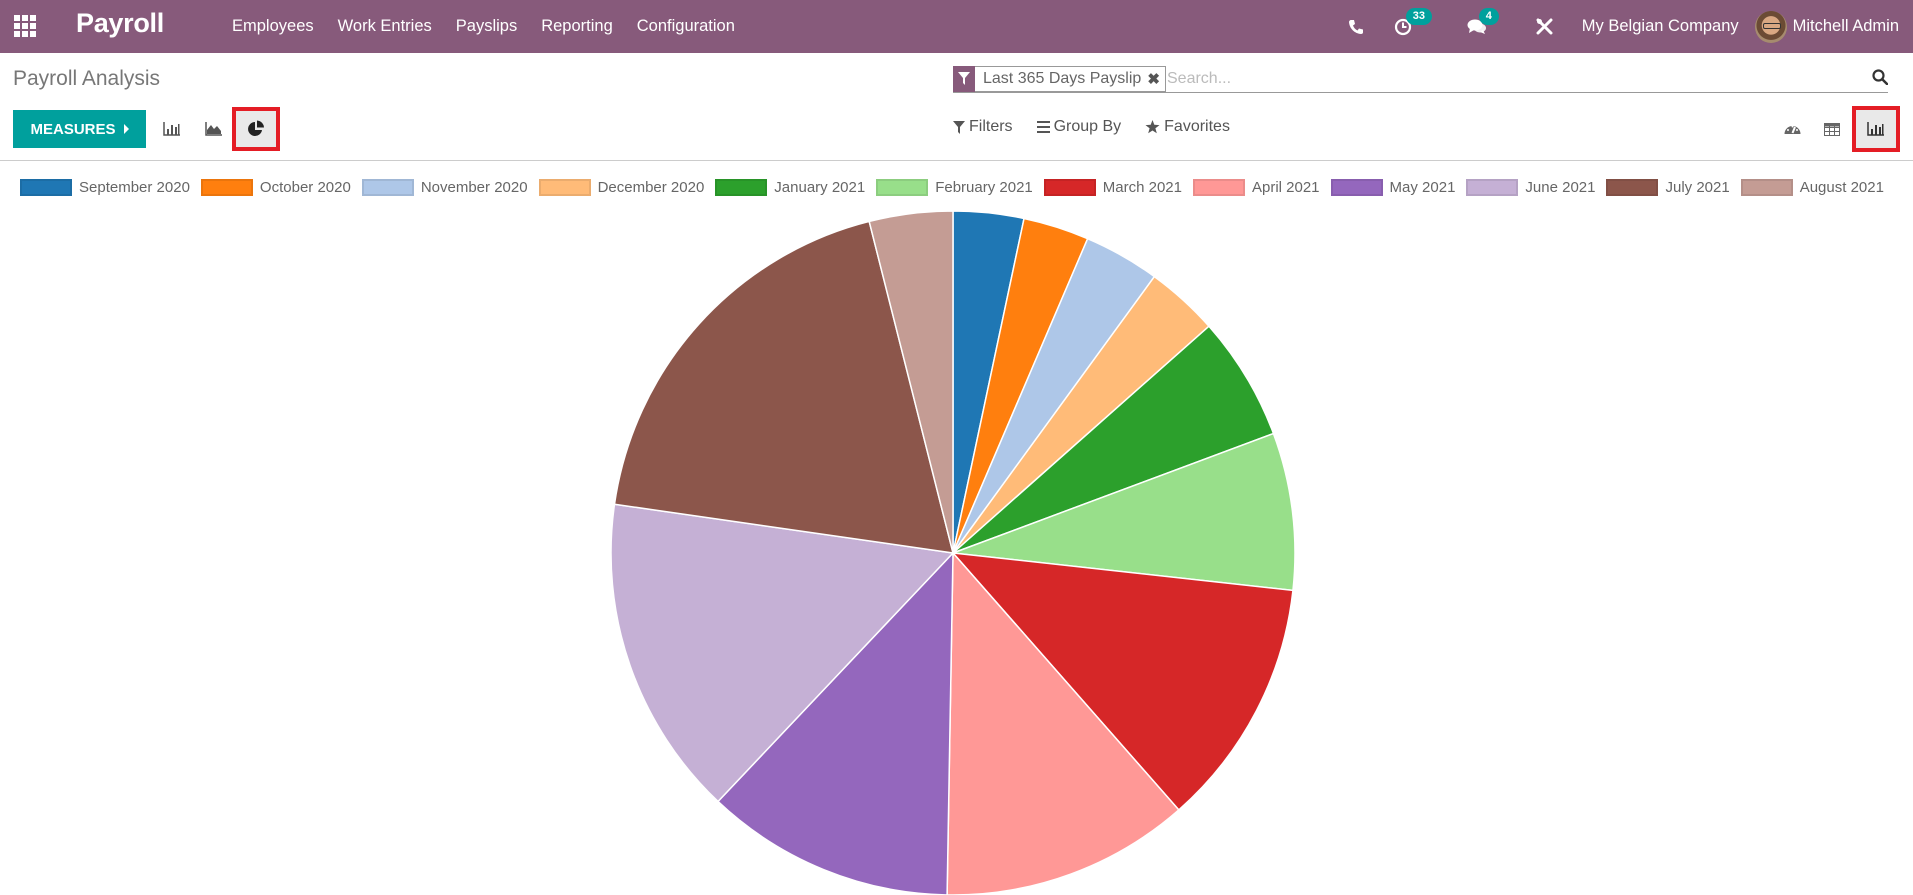  I want to click on activity-clock-icon: 33, so click(1413, 21).